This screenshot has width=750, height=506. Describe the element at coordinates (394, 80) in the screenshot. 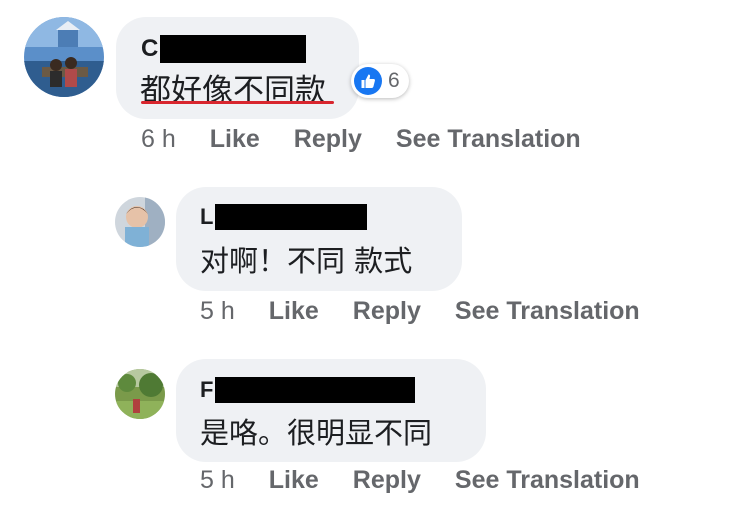

I see `reaction-count: 6` at that location.